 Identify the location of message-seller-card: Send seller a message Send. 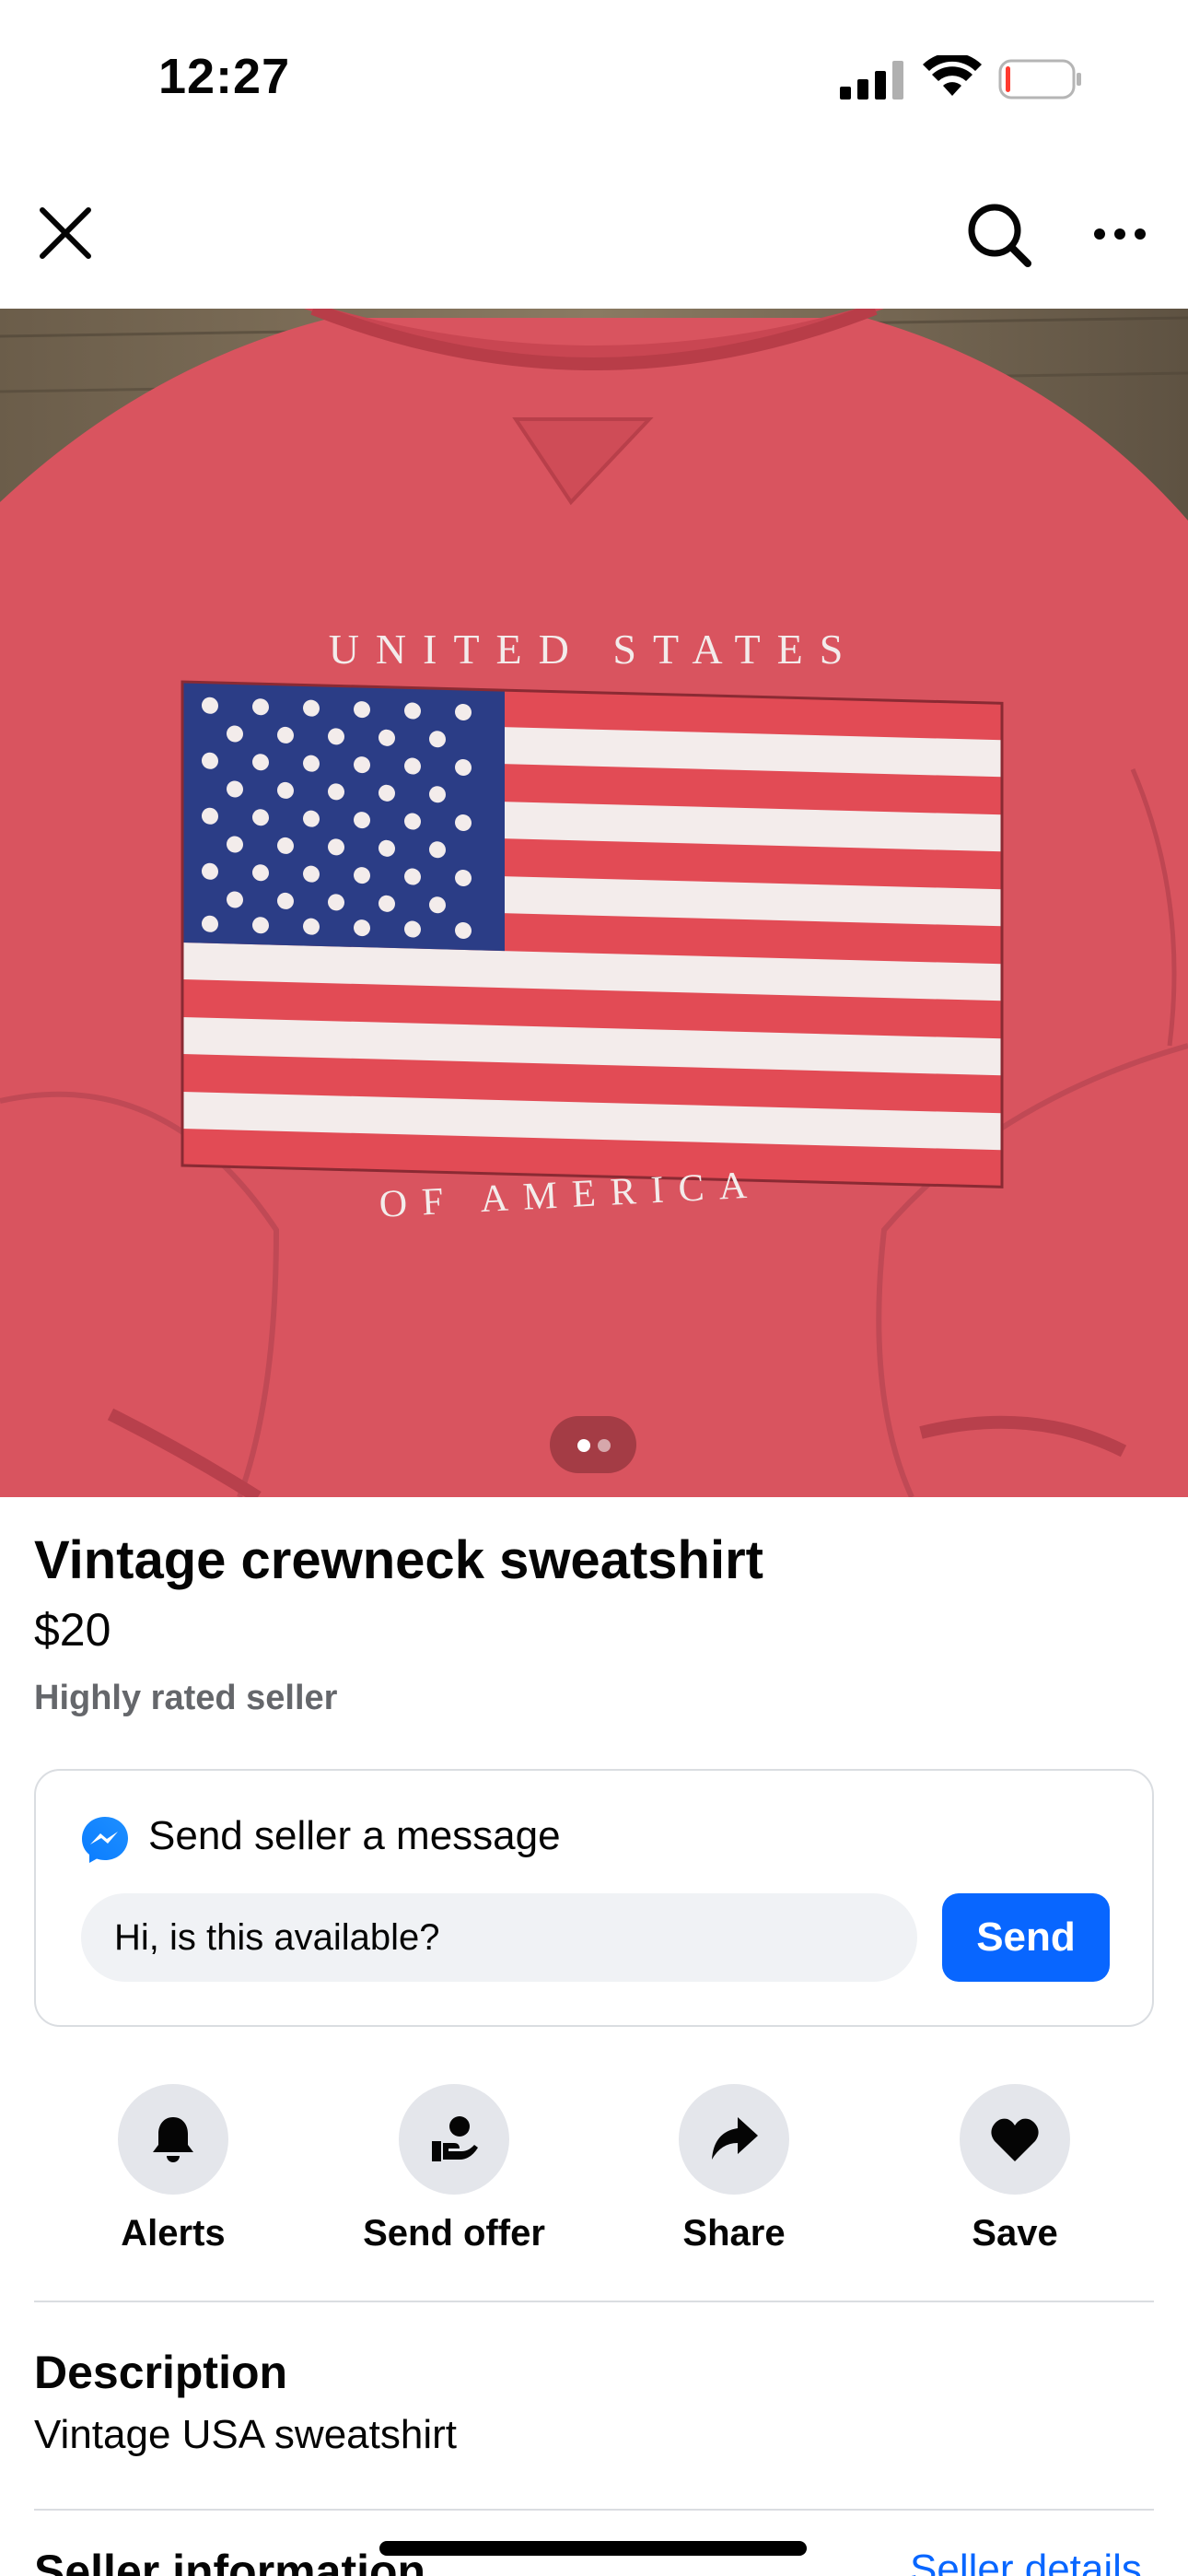
(594, 1898).